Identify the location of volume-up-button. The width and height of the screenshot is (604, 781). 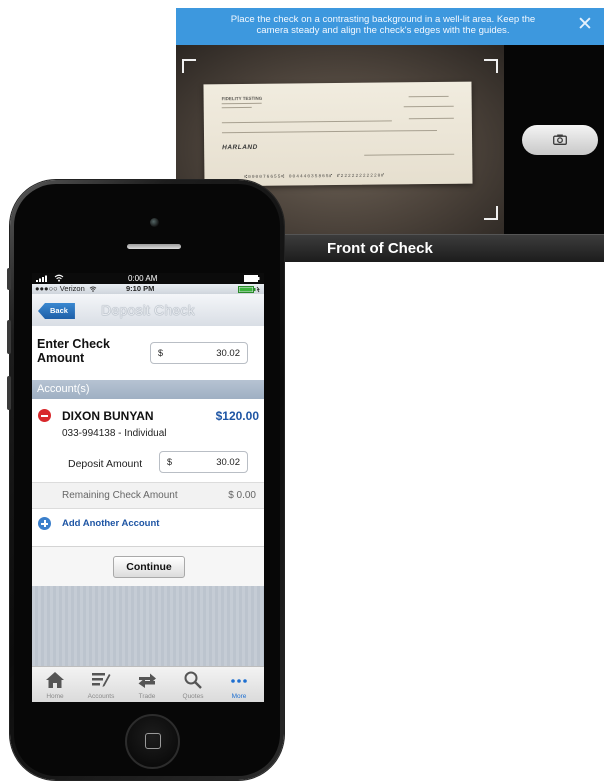
(9, 337).